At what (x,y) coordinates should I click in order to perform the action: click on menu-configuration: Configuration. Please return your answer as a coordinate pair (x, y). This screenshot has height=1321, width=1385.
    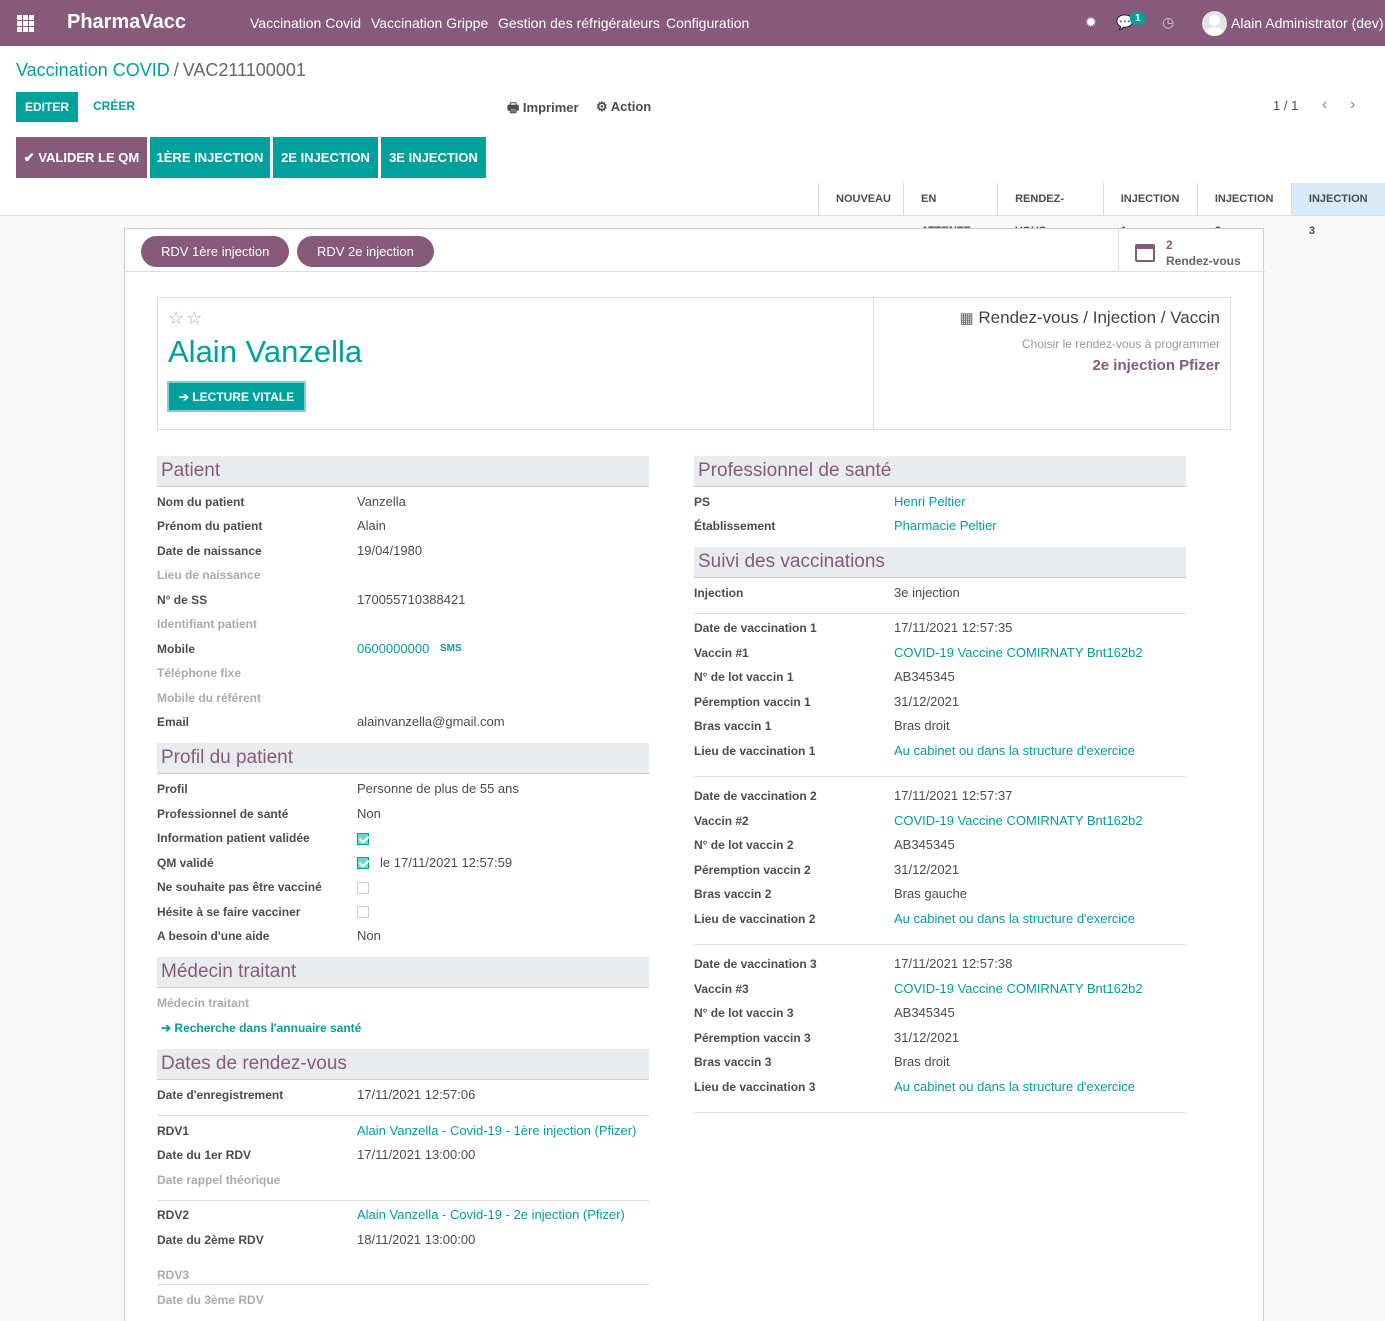
    Looking at the image, I should click on (707, 23).